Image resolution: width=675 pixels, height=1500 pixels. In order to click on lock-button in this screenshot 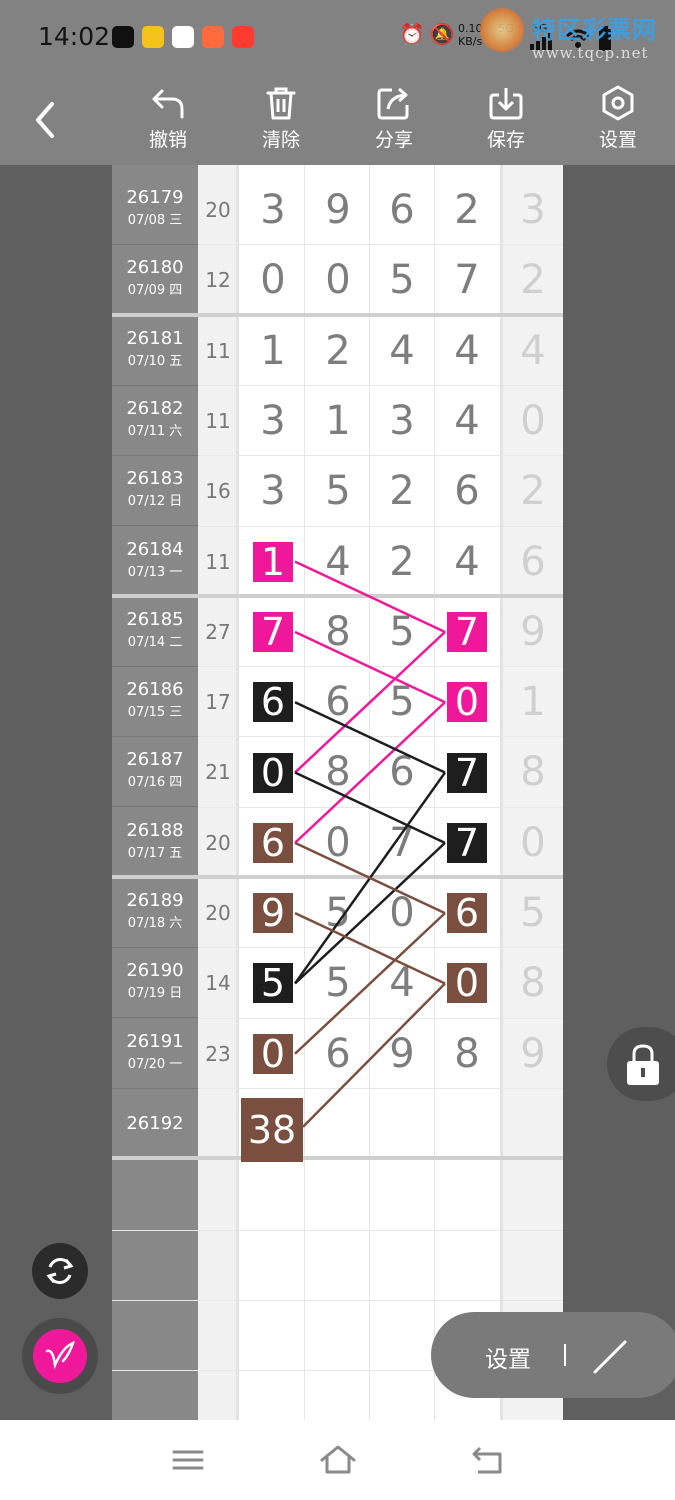, I will do `click(641, 1064)`.